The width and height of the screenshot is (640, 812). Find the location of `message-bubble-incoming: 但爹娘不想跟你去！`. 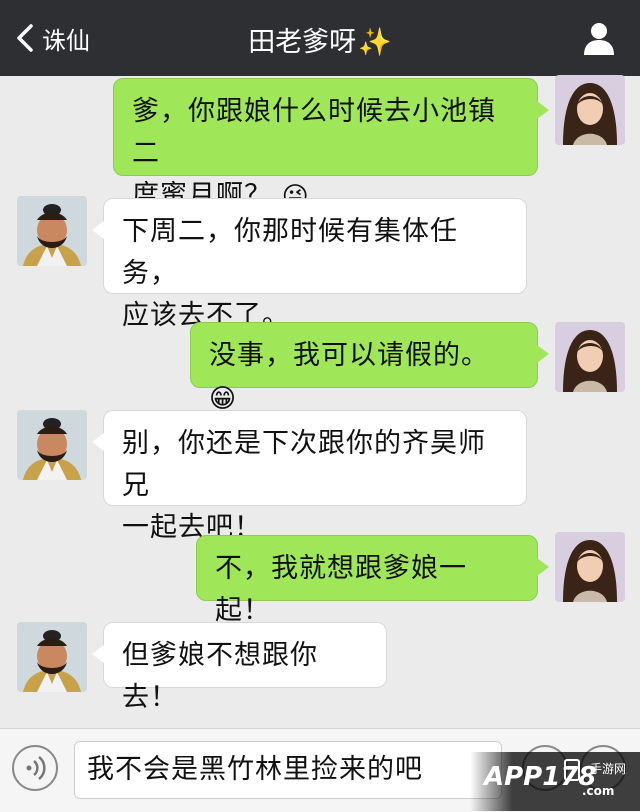

message-bubble-incoming: 但爹娘不想跟你去！ is located at coordinates (239, 667).